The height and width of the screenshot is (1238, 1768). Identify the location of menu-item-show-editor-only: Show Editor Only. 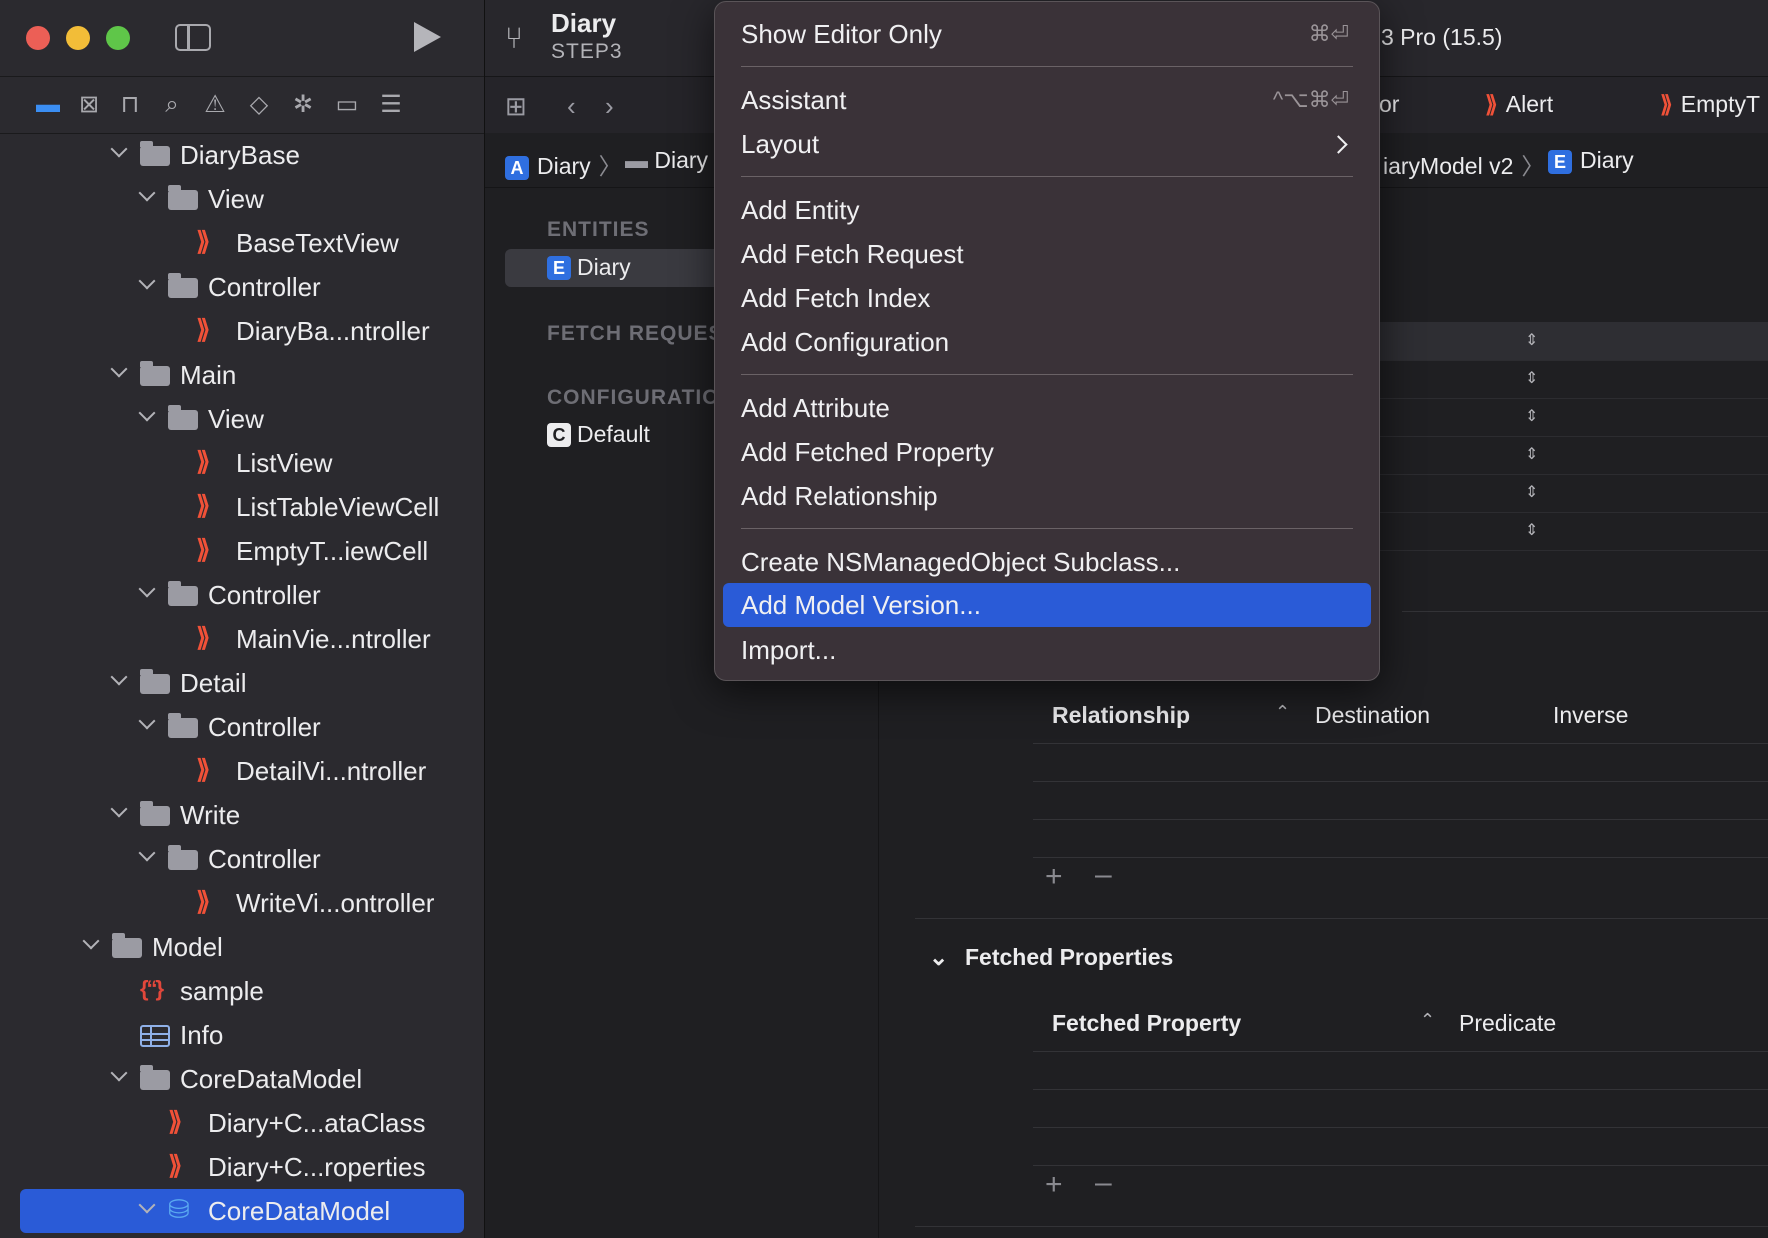
(841, 34).